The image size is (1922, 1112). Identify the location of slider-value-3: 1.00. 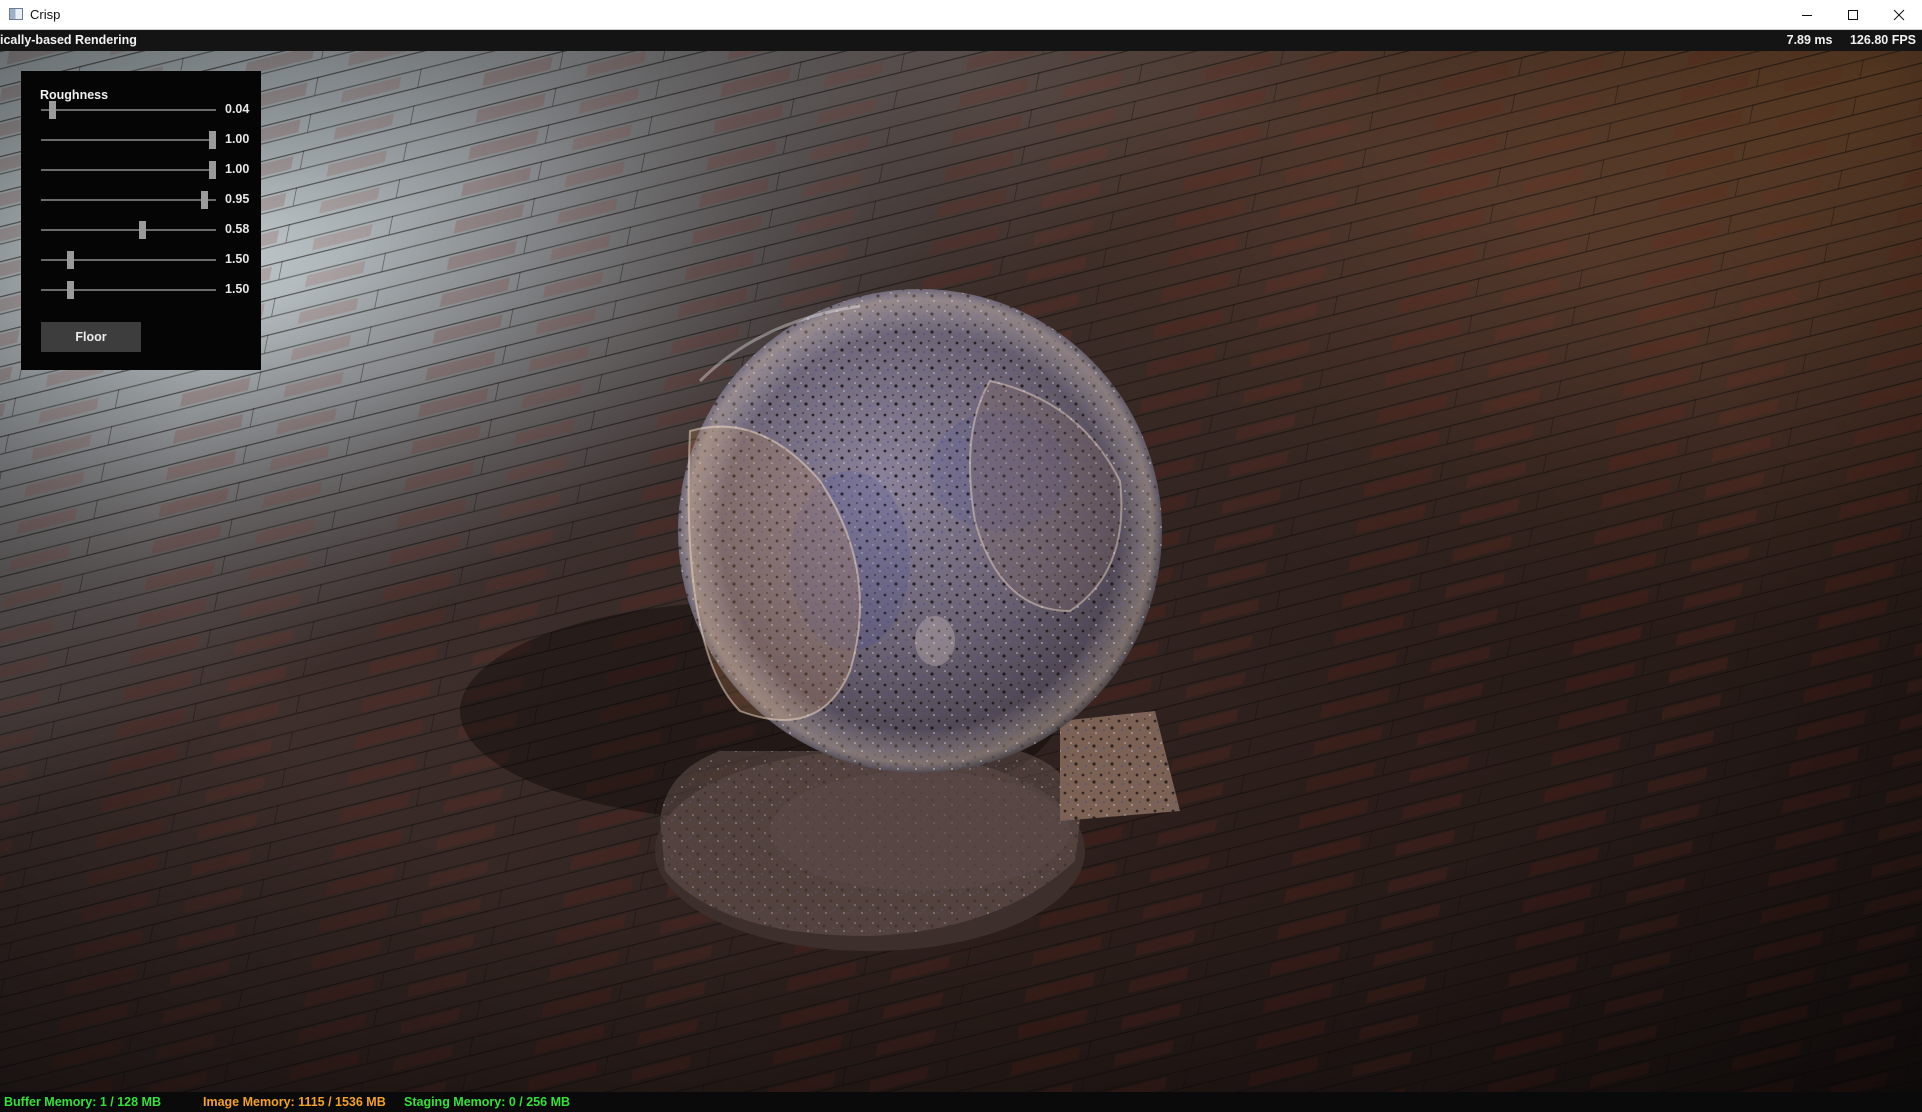
(237, 169).